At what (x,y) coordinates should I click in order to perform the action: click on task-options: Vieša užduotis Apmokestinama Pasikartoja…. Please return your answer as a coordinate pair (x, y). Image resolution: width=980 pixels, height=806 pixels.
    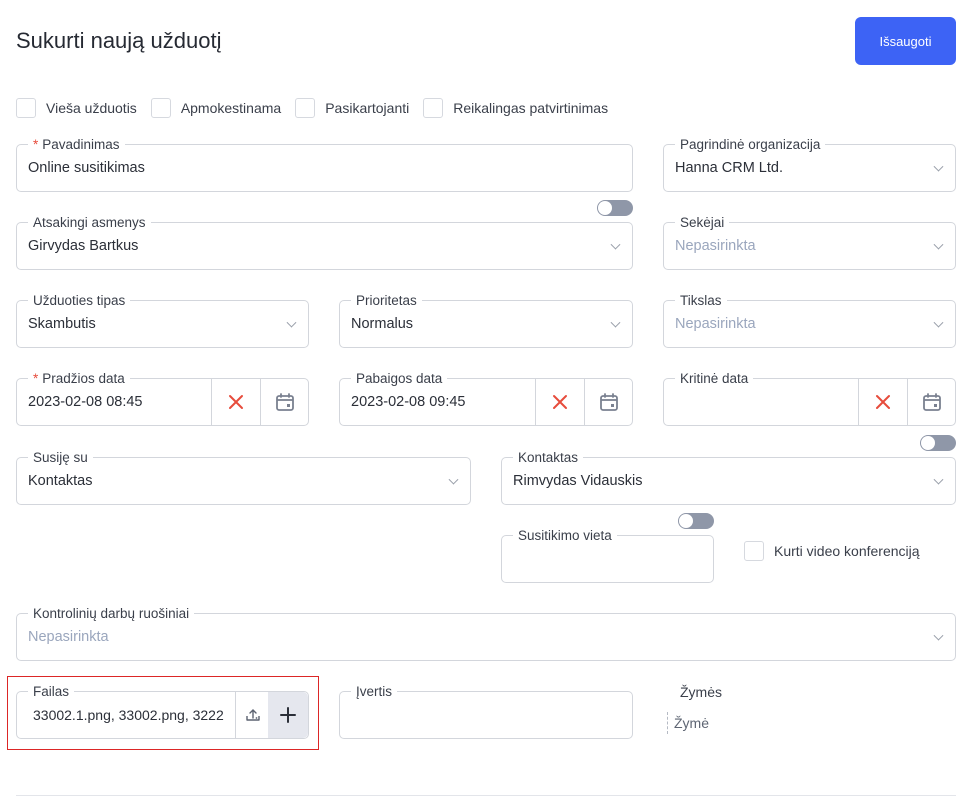
    Looking at the image, I should click on (319, 108).